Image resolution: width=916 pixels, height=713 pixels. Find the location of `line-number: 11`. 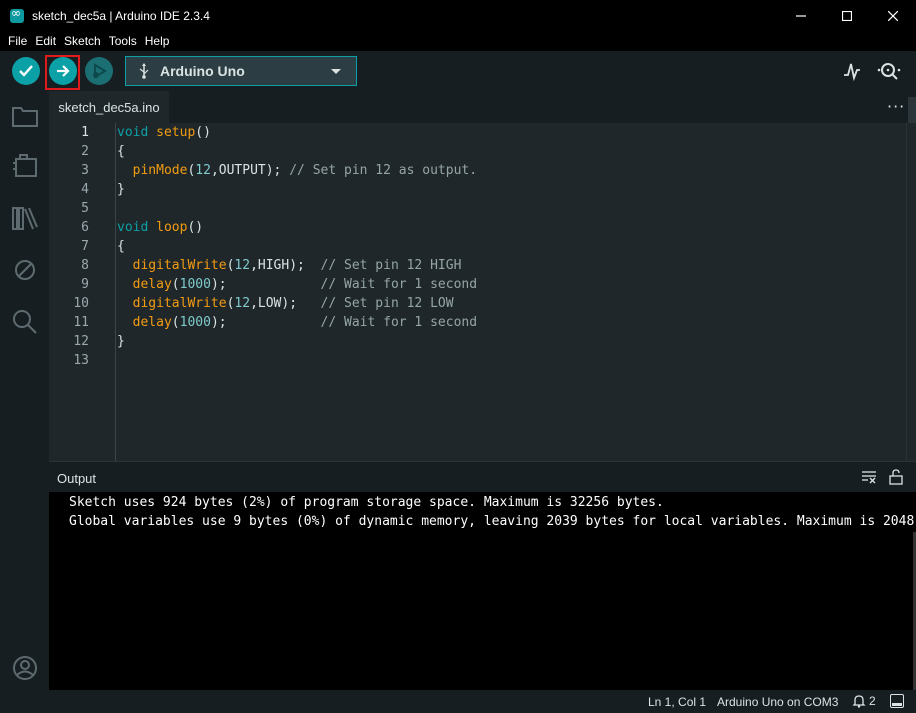

line-number: 11 is located at coordinates (81, 322).